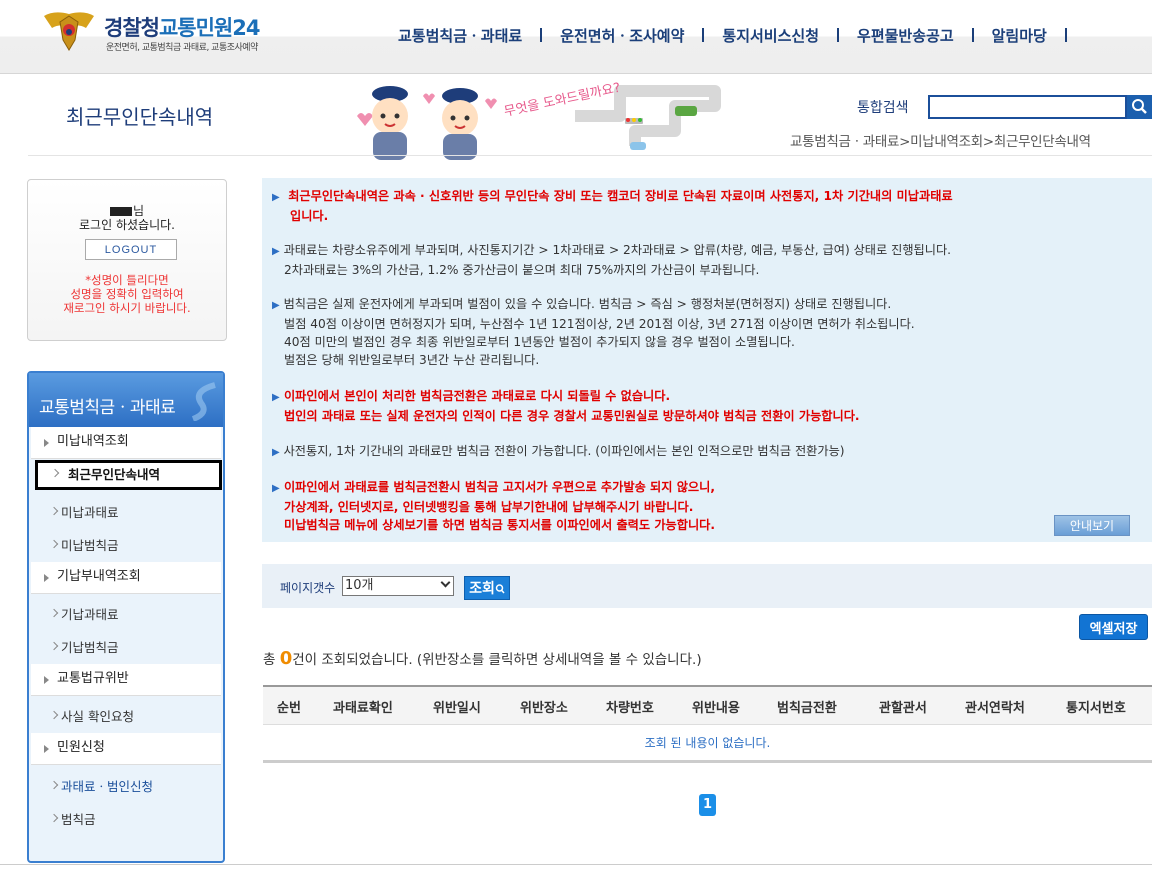 The image size is (1152, 869). What do you see at coordinates (107, 408) in the screenshot?
I see `side-menu-title-text: 교통범칙금ㆍ과태료` at bounding box center [107, 408].